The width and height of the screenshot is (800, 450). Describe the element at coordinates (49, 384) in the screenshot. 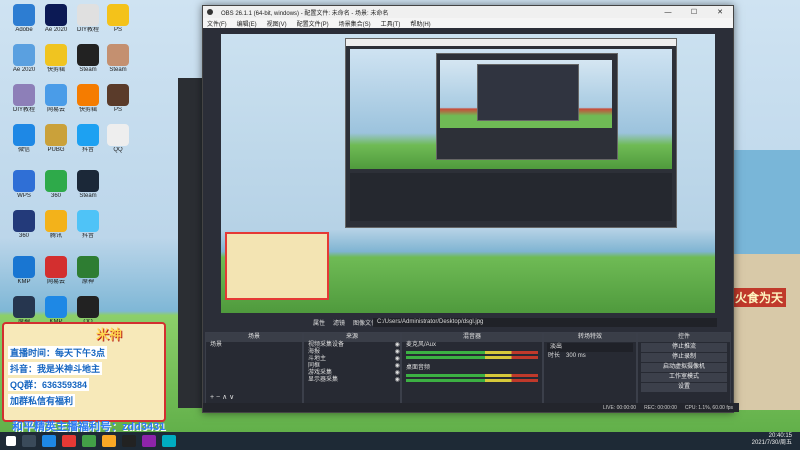

I see `overlay-line-3: QQ群：636359384` at that location.